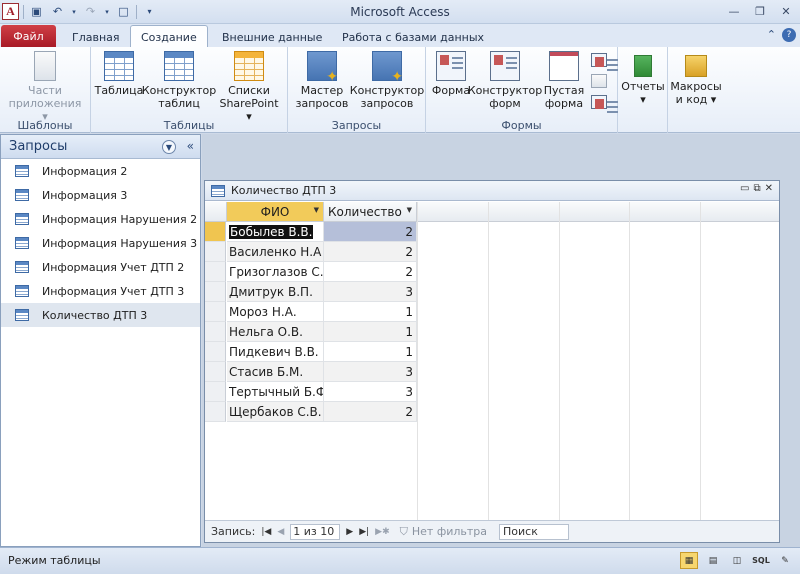 The width and height of the screenshot is (800, 574). I want to click on restore-icon: ❐, so click(760, 11).